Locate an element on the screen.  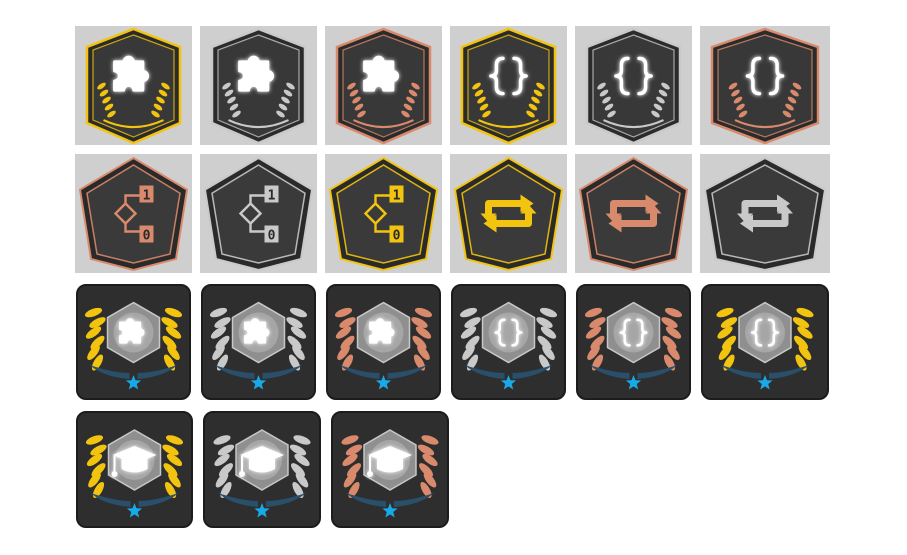
badge-row2-1: 10 is located at coordinates (133, 213).